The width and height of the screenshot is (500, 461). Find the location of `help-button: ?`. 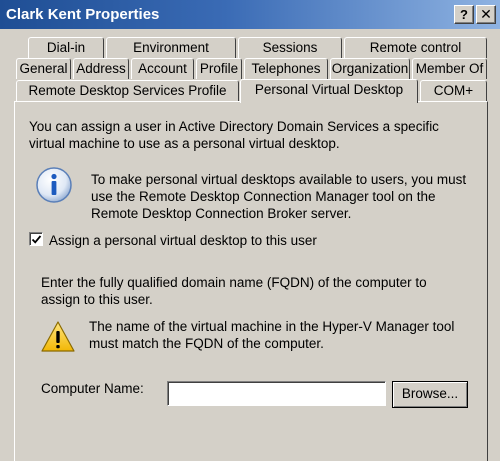

help-button: ? is located at coordinates (464, 14).